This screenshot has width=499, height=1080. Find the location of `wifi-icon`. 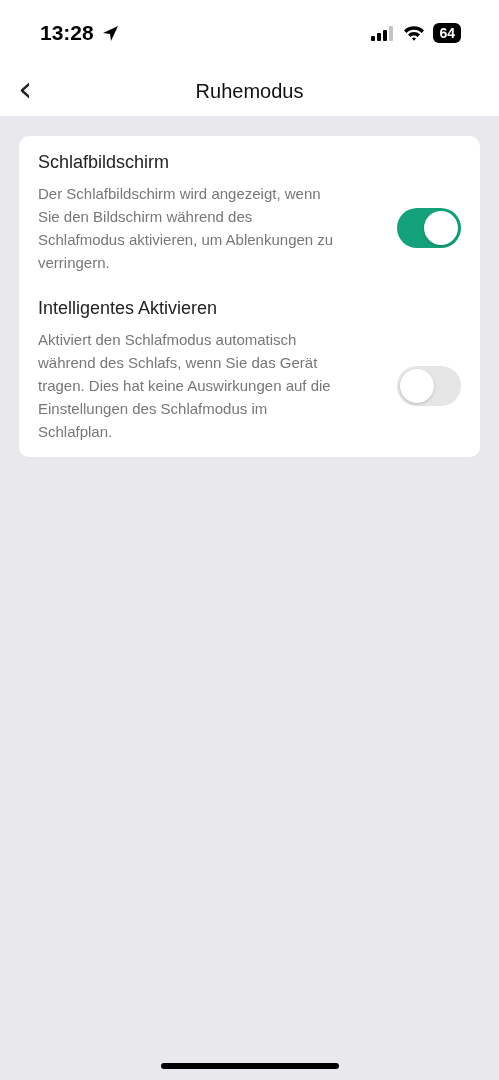

wifi-icon is located at coordinates (414, 33).